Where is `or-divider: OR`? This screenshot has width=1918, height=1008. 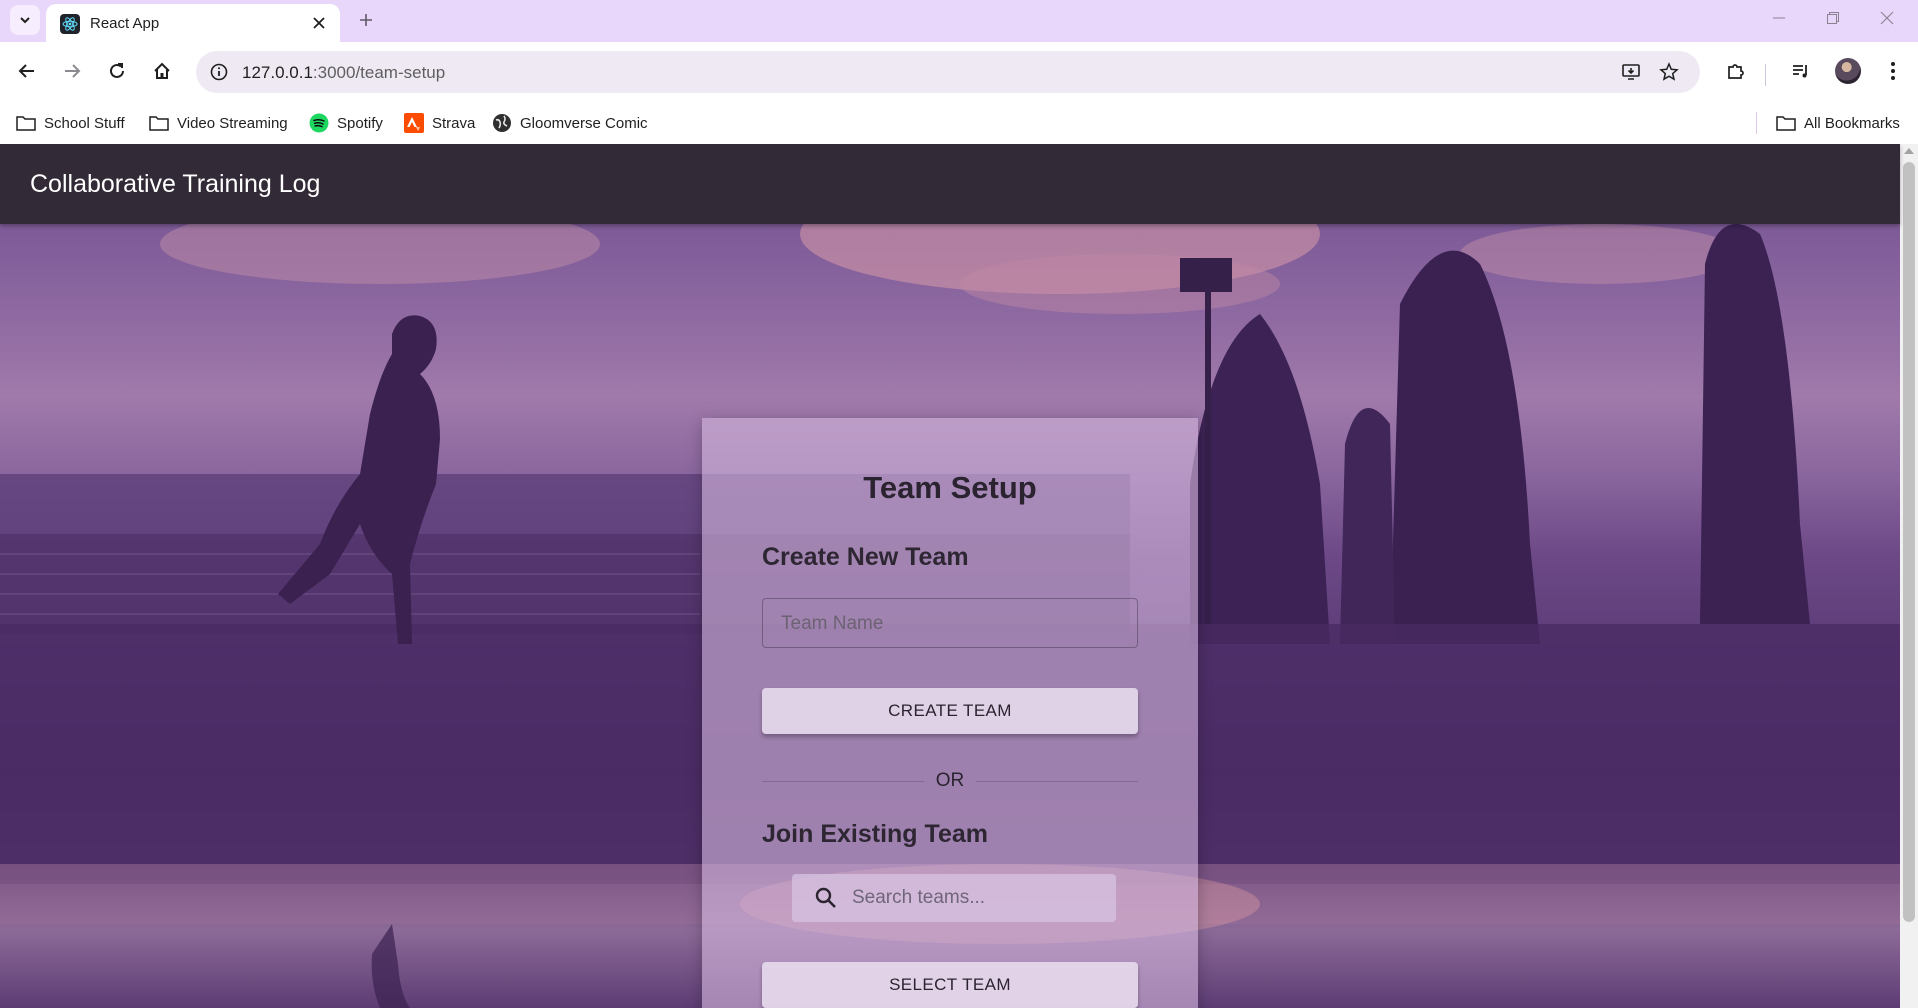
or-divider: OR is located at coordinates (950, 782).